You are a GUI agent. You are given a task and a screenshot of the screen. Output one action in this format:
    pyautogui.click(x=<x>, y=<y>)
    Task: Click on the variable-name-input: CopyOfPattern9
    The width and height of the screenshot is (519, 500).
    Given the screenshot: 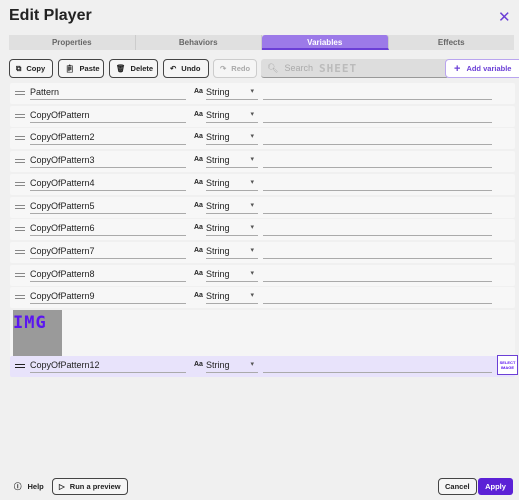 What is the action you would take?
    pyautogui.click(x=108, y=297)
    